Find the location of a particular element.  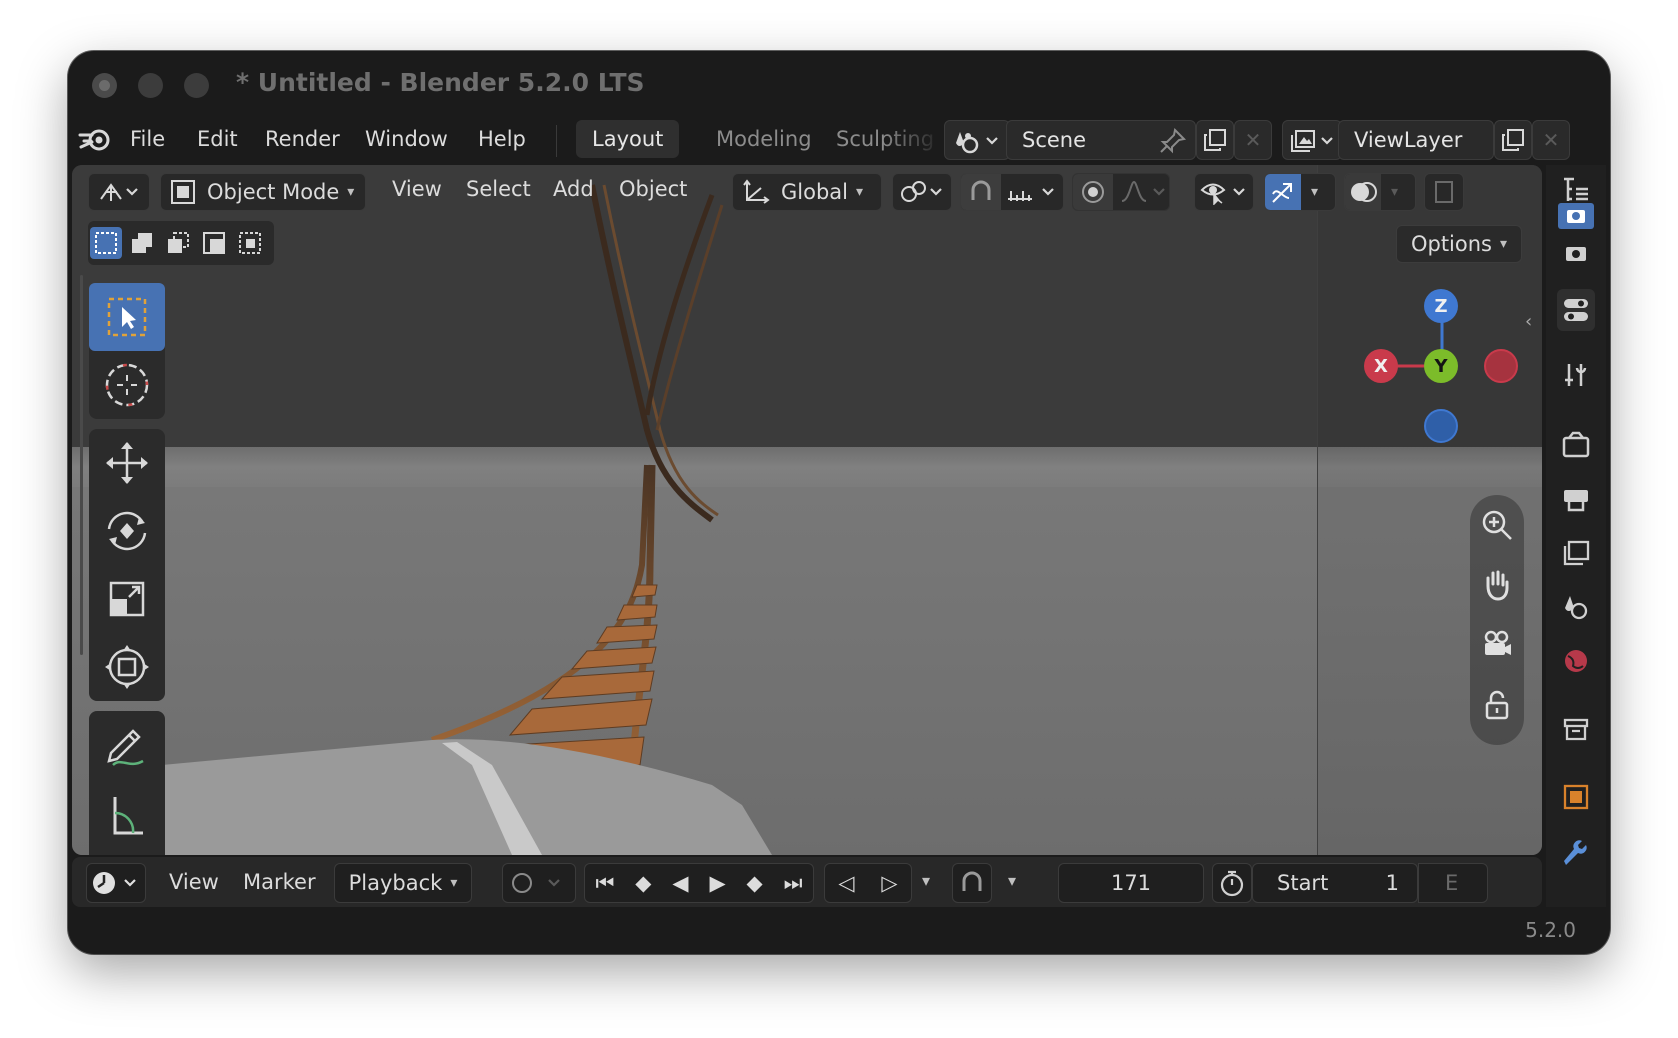

tab-tool is located at coordinates (1576, 375).